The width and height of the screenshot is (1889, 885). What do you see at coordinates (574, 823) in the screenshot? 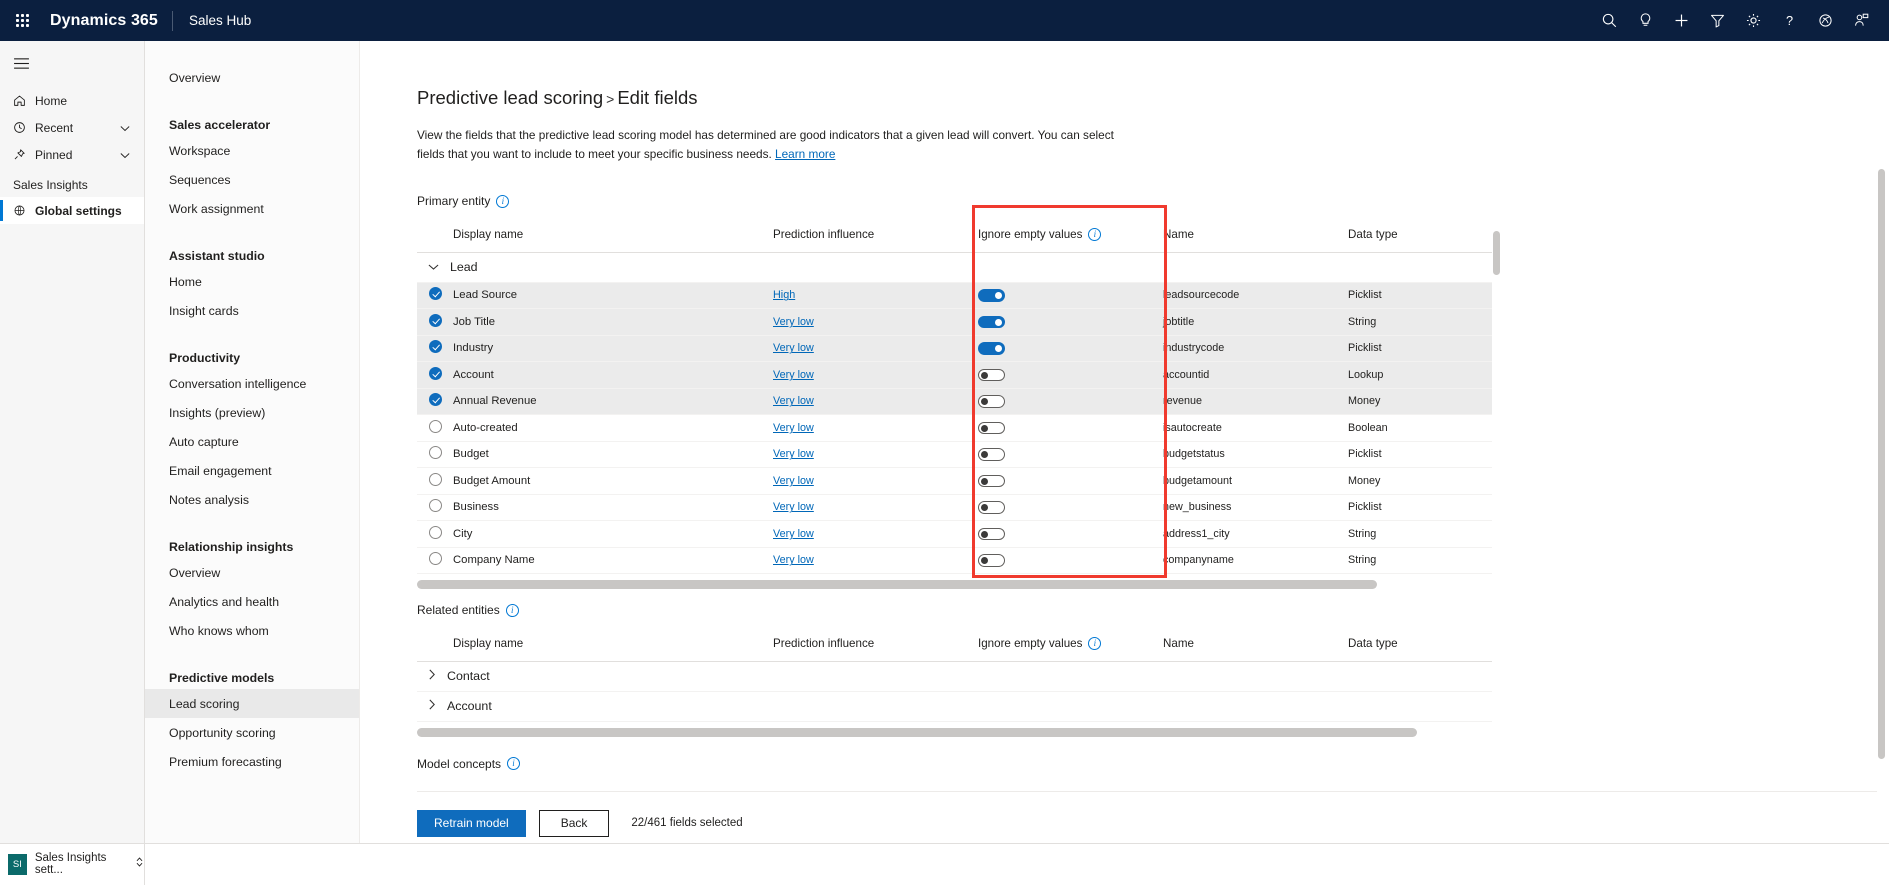
I see `back-button: Back` at bounding box center [574, 823].